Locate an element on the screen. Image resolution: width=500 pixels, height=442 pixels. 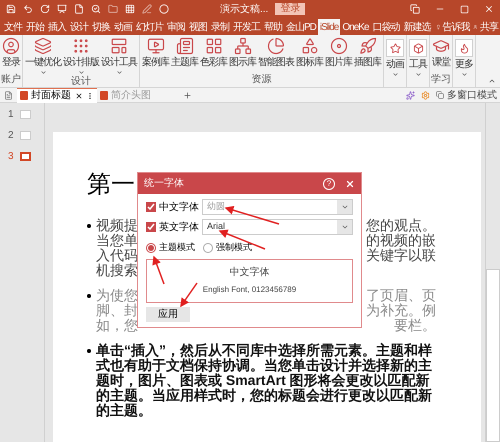
layers-icon is located at coordinates (43, 46).